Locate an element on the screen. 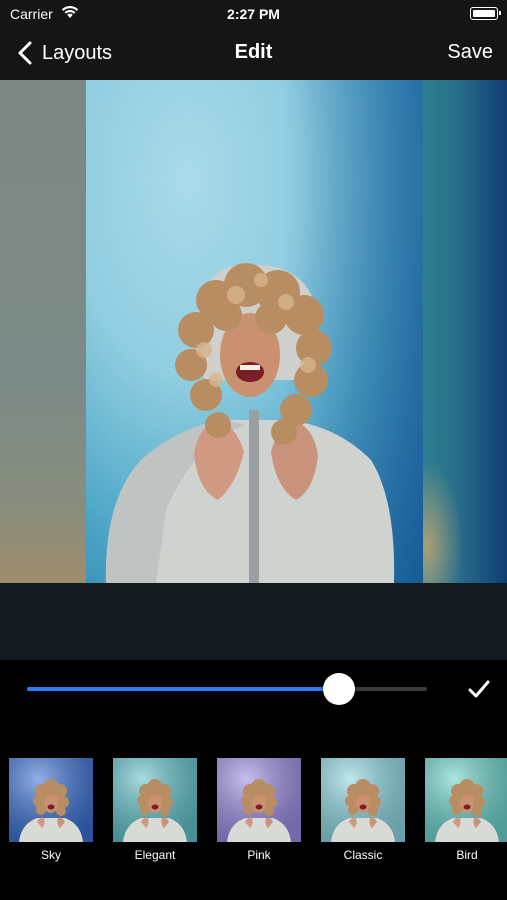 The height and width of the screenshot is (900, 507). filter-label: Pink is located at coordinates (259, 855).